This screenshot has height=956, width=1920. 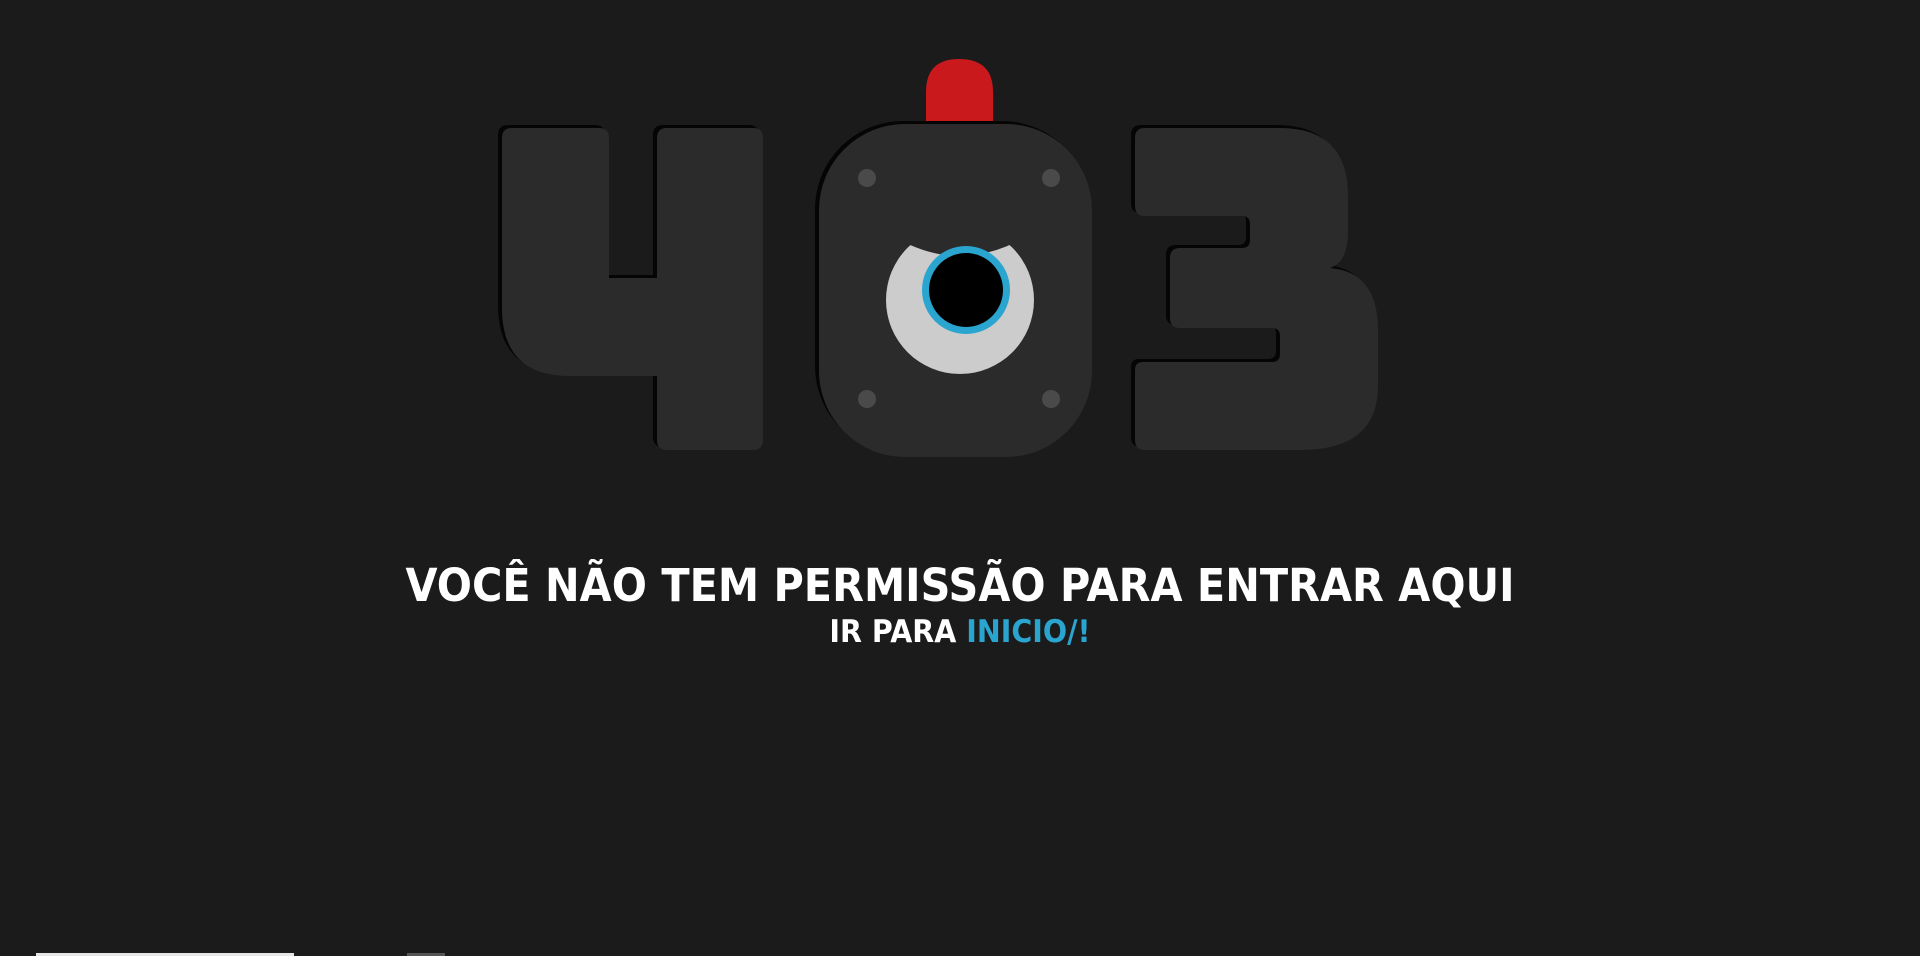 I want to click on digit-four-icon, so click(x=630, y=287).